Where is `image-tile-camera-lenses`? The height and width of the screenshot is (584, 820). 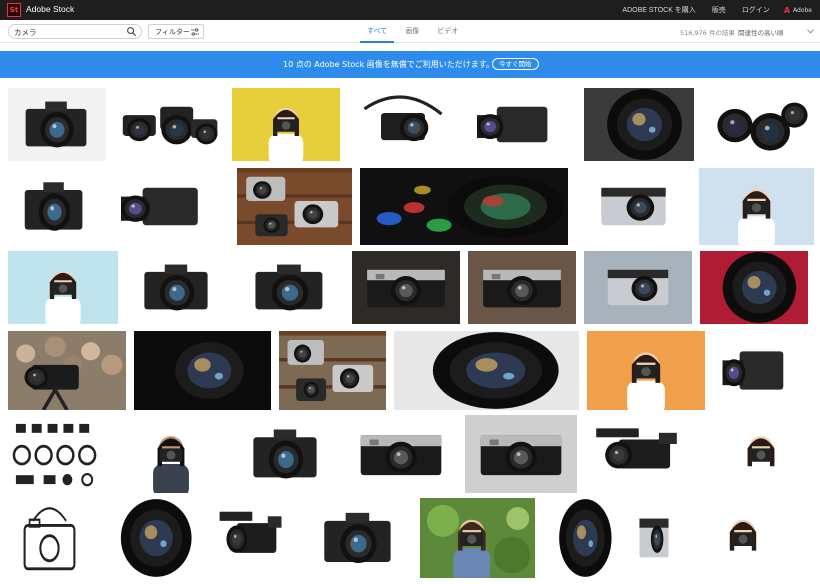
image-tile-camera-lenses is located at coordinates (757, 124).